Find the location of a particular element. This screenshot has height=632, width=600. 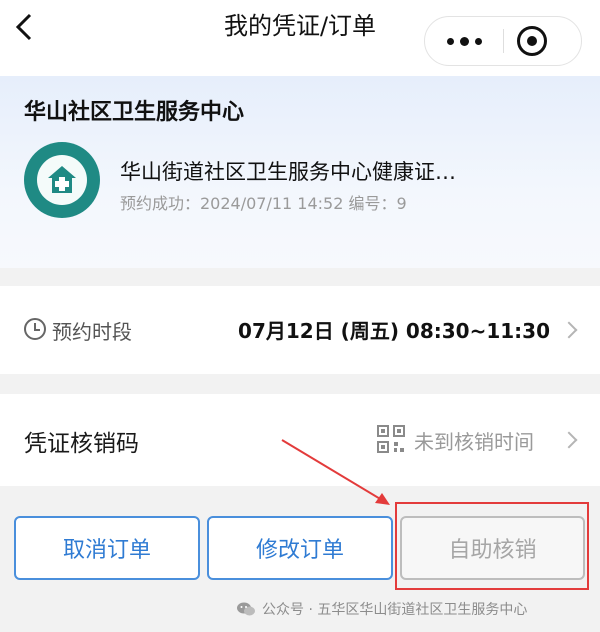

watermark-text: 公众号 · 五华区华山街道社区卫生服务中心 is located at coordinates (395, 610).